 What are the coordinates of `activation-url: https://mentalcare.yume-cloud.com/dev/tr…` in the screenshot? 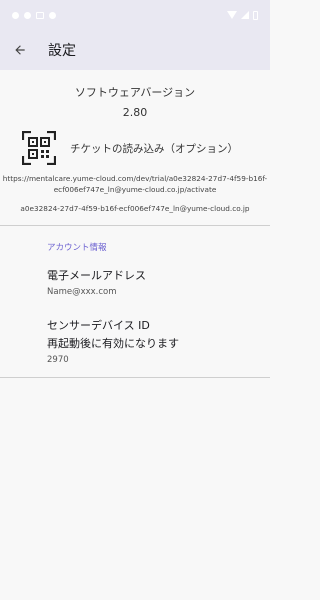 It's located at (135, 184).